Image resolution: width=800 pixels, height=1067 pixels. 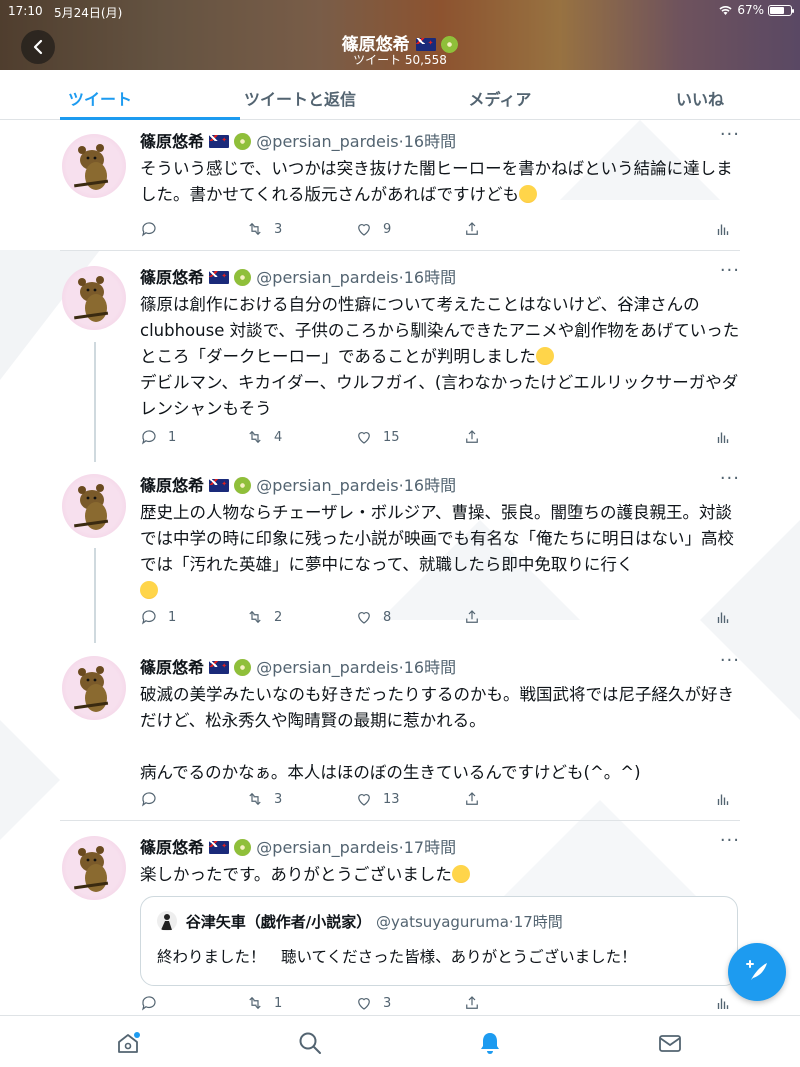 I want to click on tweet-actions: 1 2 8, so click(x=440, y=618).